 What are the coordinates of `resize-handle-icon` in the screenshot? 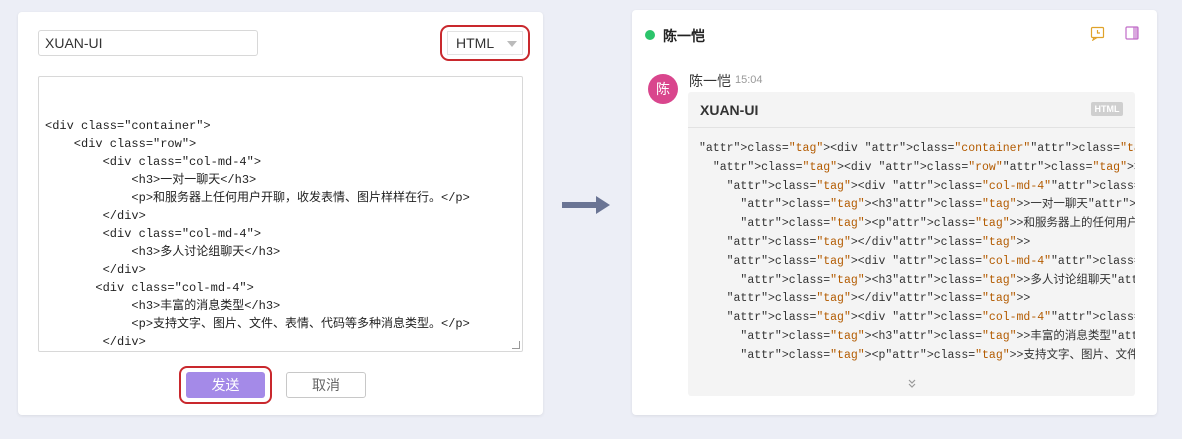 It's located at (516, 345).